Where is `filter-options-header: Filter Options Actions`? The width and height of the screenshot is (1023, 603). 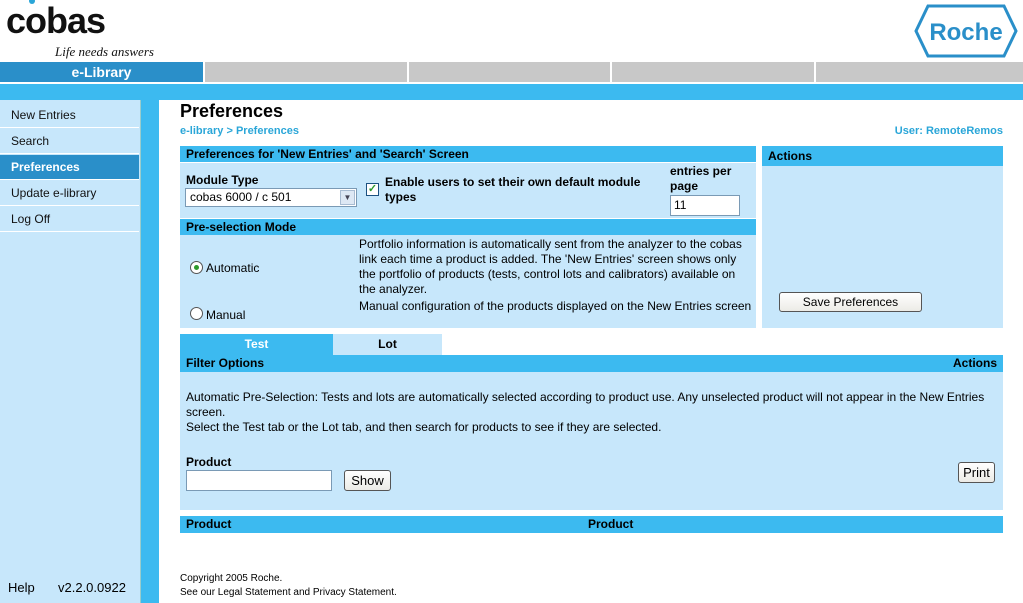
filter-options-header: Filter Options Actions is located at coordinates (591, 363).